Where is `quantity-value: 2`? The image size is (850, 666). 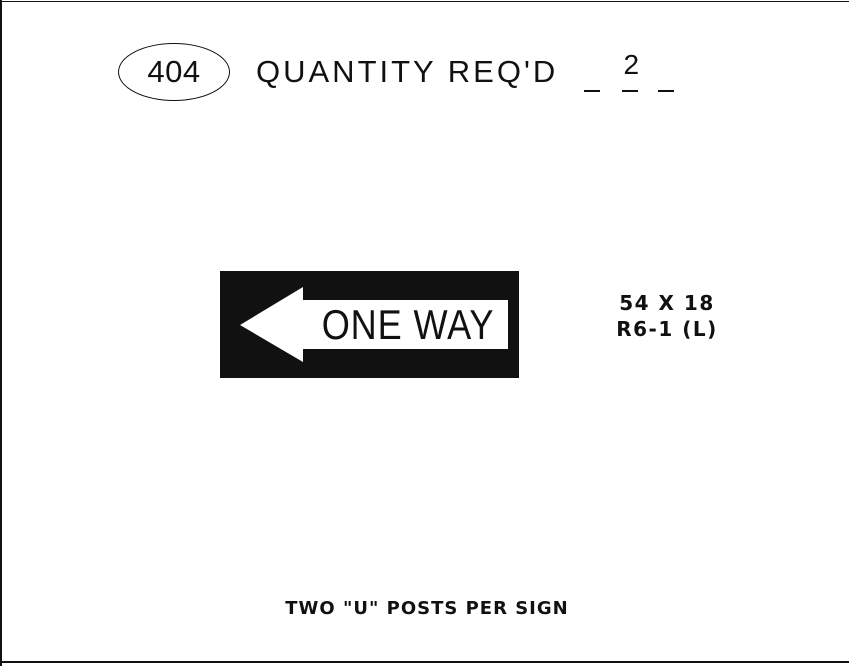
quantity-value: 2 is located at coordinates (631, 64).